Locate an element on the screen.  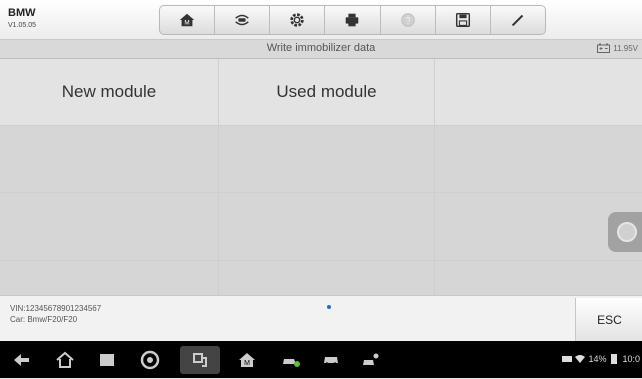
car-service-icon is located at coordinates (291, 363).